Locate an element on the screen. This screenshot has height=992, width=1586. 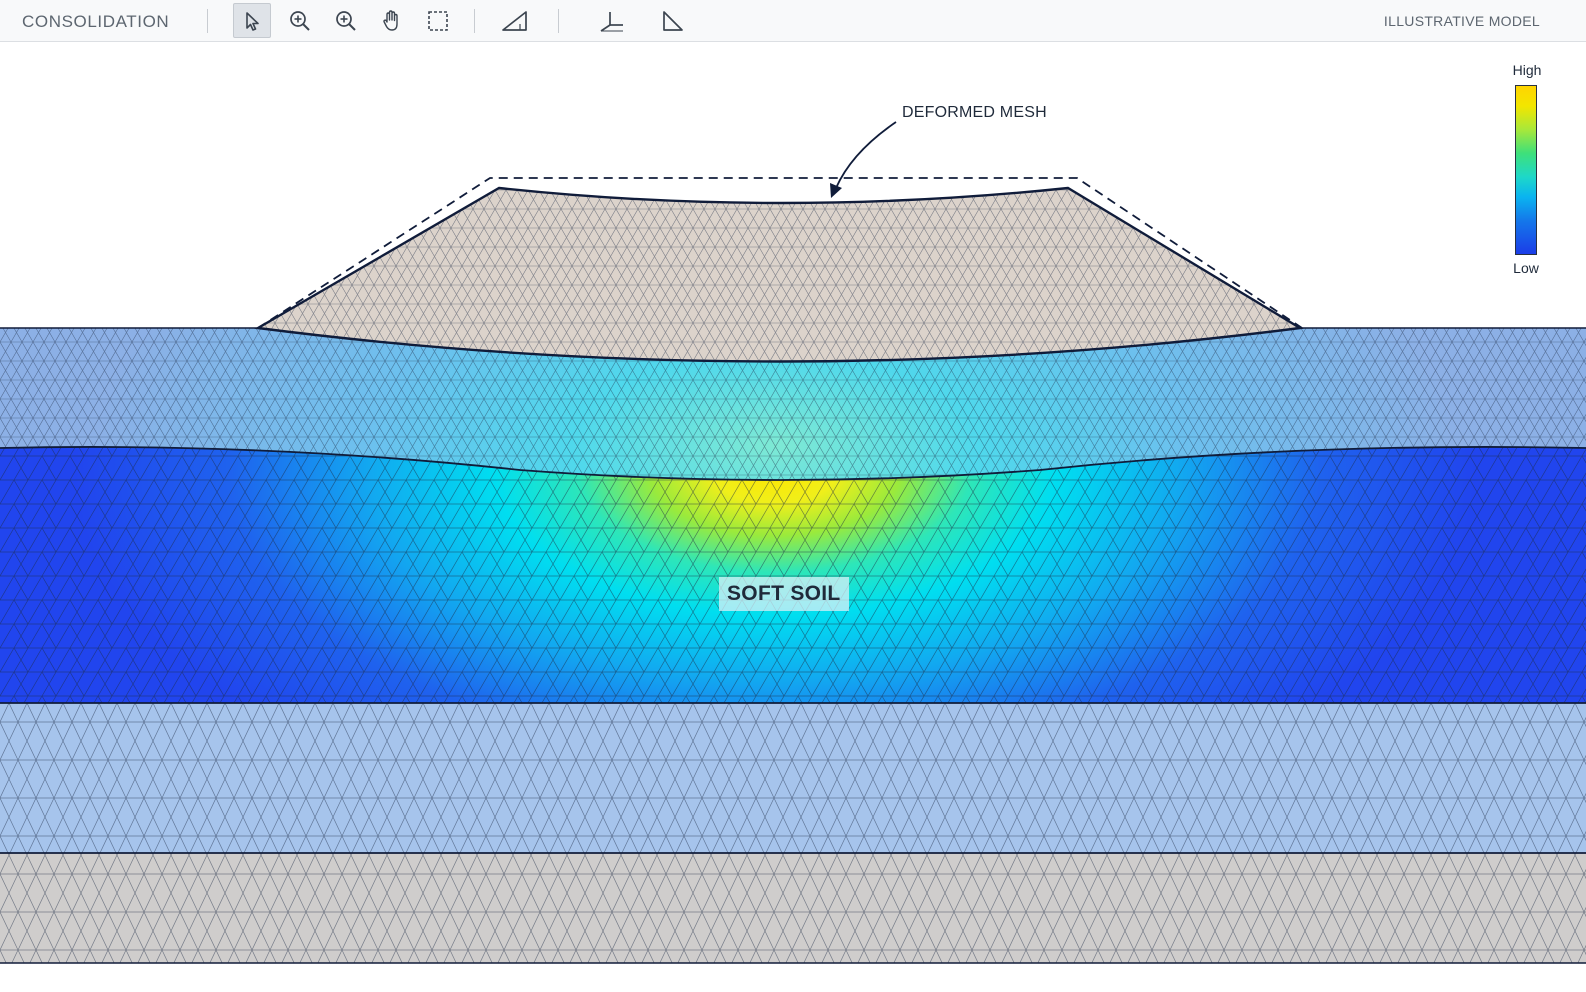
pan-tool-button is located at coordinates (392, 20).